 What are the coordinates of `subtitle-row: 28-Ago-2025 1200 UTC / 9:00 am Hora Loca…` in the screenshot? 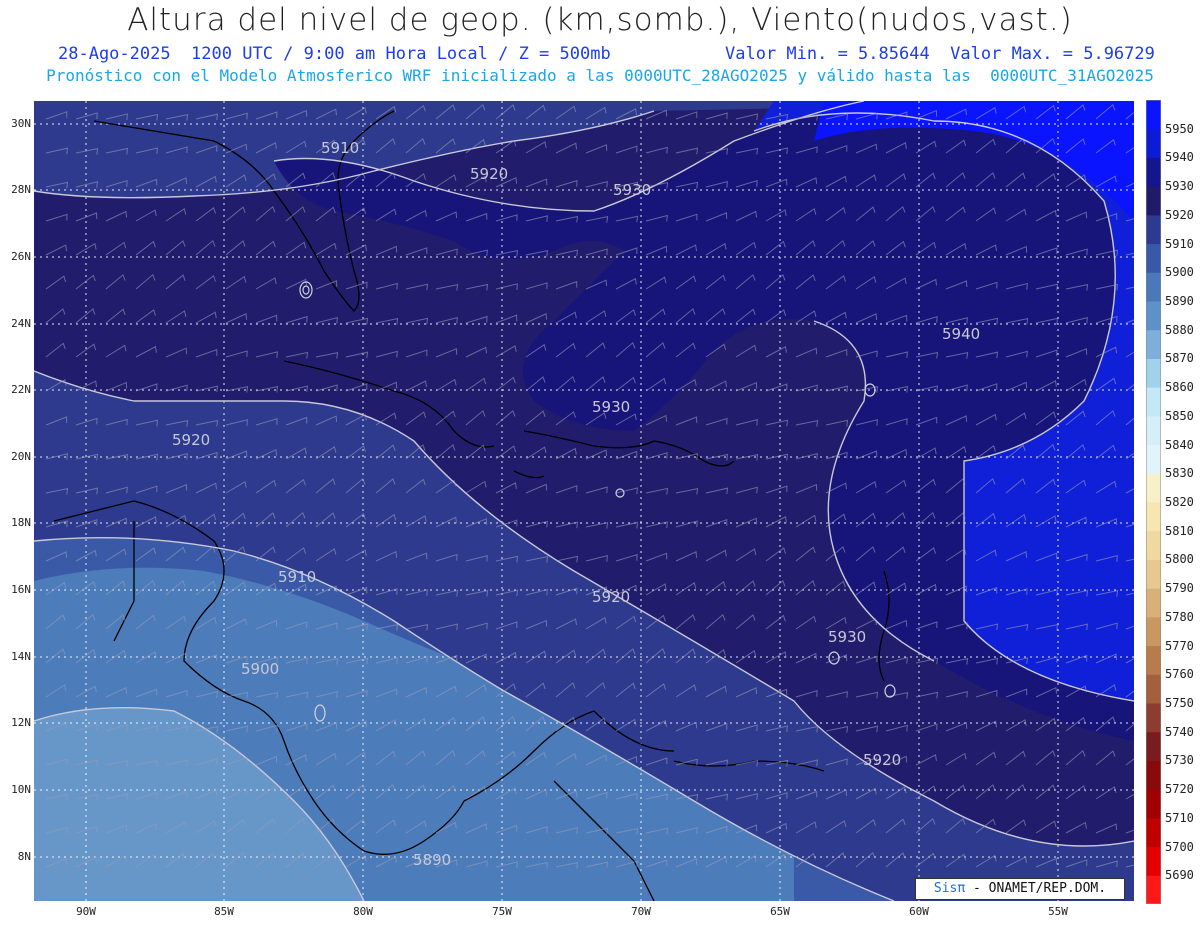 It's located at (600, 56).